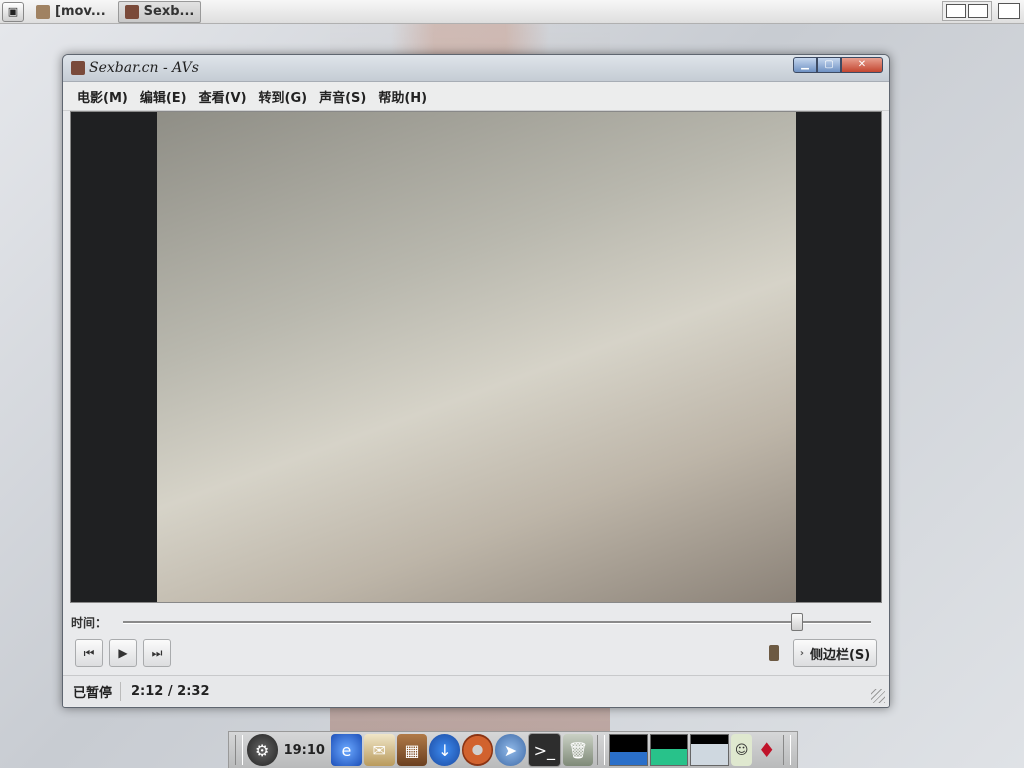 Image resolution: width=1024 pixels, height=768 pixels. Describe the element at coordinates (304, 750) in the screenshot. I see `clock: 19:10` at that location.